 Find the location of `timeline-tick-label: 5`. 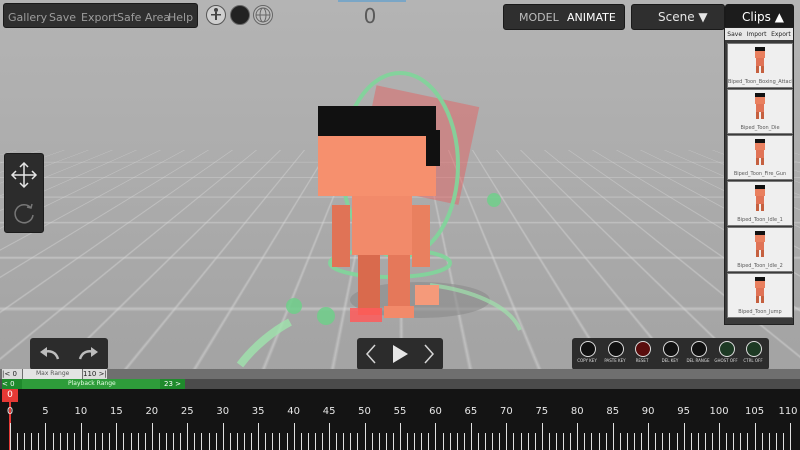

timeline-tick-label: 5 is located at coordinates (45, 411).